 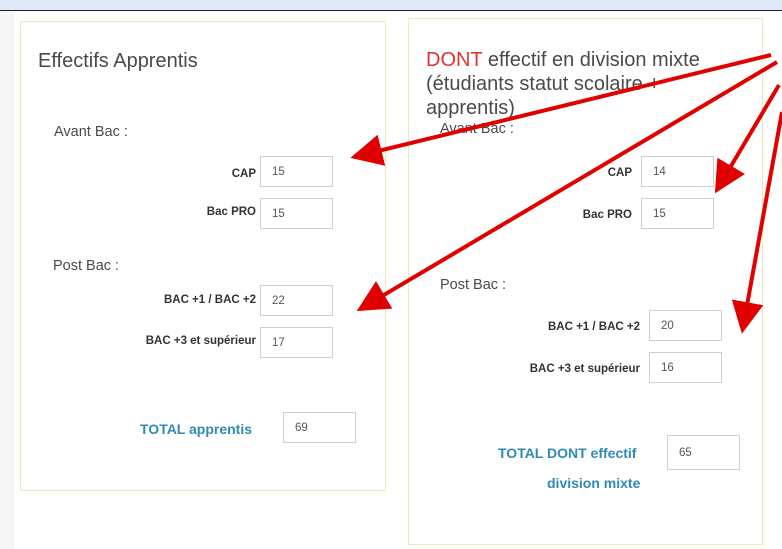 What do you see at coordinates (567, 453) in the screenshot?
I see `total-dont-label-line1: TOTAL DONT effectif` at bounding box center [567, 453].